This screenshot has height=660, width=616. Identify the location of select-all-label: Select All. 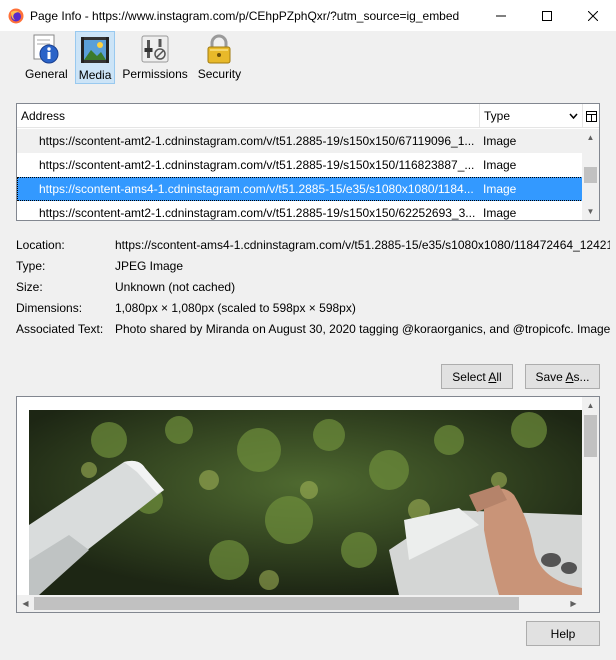
(477, 376).